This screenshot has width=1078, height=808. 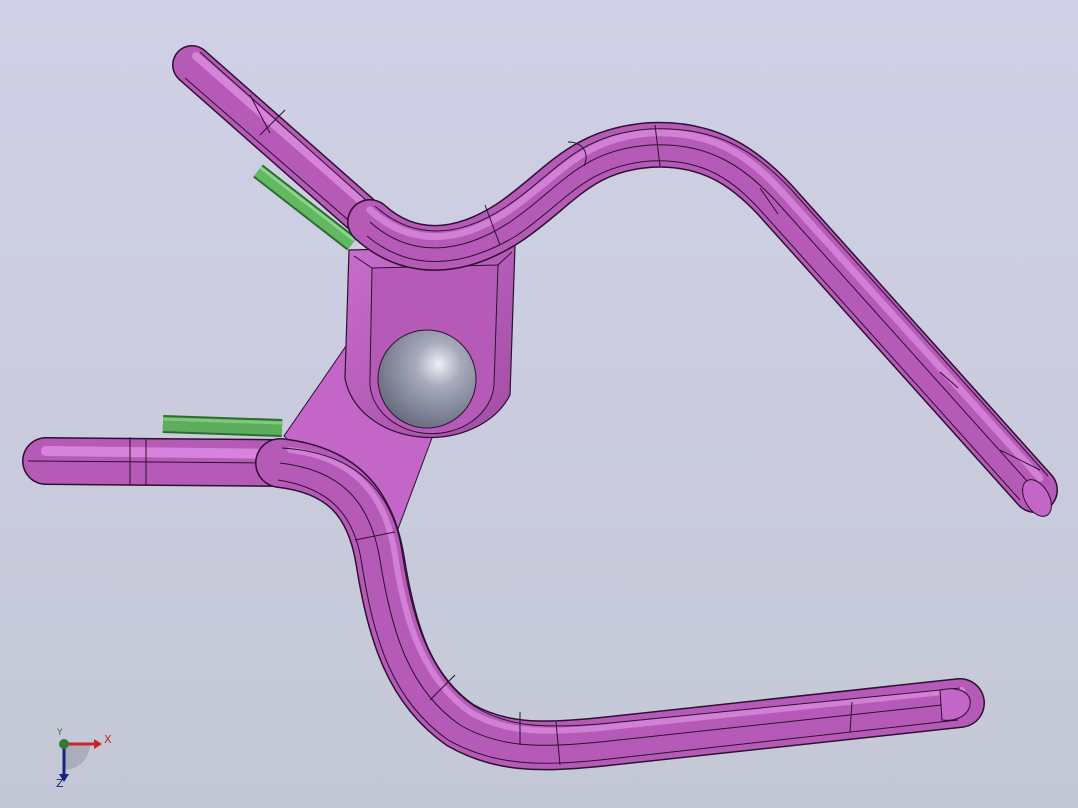 What do you see at coordinates (60, 733) in the screenshot?
I see `y-axis-label: Y` at bounding box center [60, 733].